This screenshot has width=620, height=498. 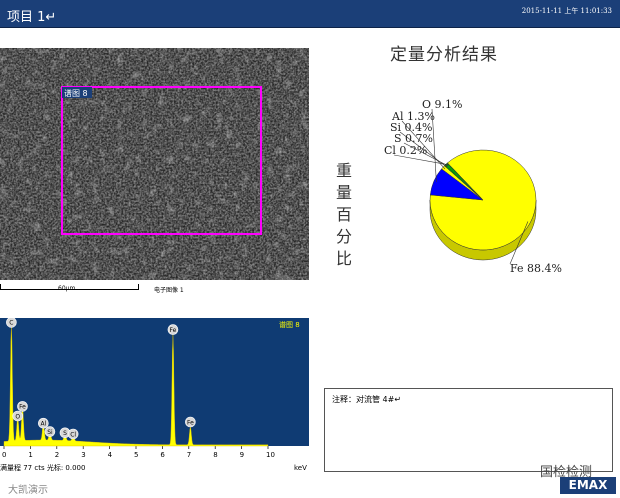 I want to click on peak-label-si: Si, so click(x=50, y=432).